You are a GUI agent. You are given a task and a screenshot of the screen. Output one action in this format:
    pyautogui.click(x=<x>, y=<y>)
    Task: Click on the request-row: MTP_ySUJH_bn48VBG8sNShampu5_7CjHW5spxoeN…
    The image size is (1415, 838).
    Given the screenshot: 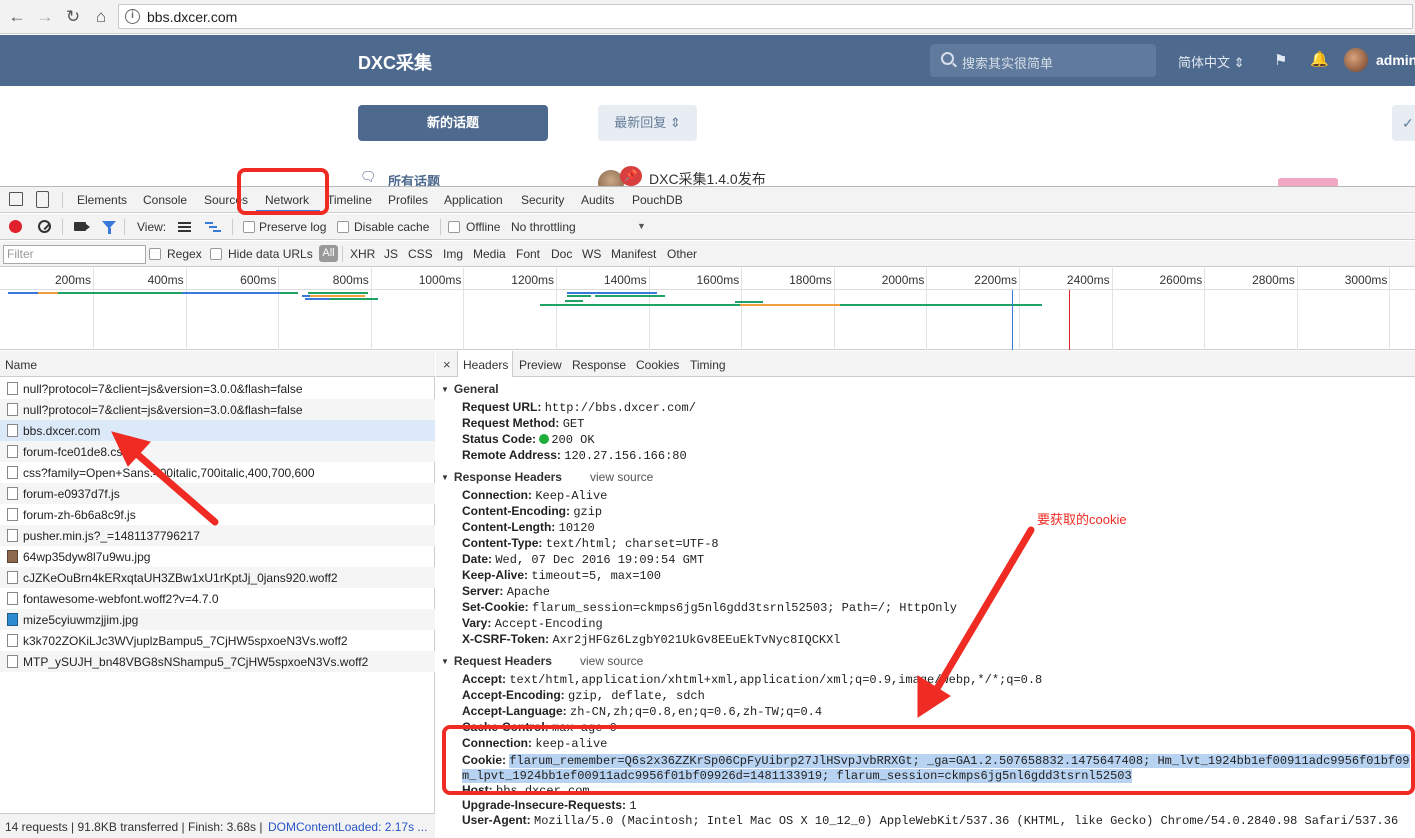 What is the action you would take?
    pyautogui.click(x=217, y=661)
    